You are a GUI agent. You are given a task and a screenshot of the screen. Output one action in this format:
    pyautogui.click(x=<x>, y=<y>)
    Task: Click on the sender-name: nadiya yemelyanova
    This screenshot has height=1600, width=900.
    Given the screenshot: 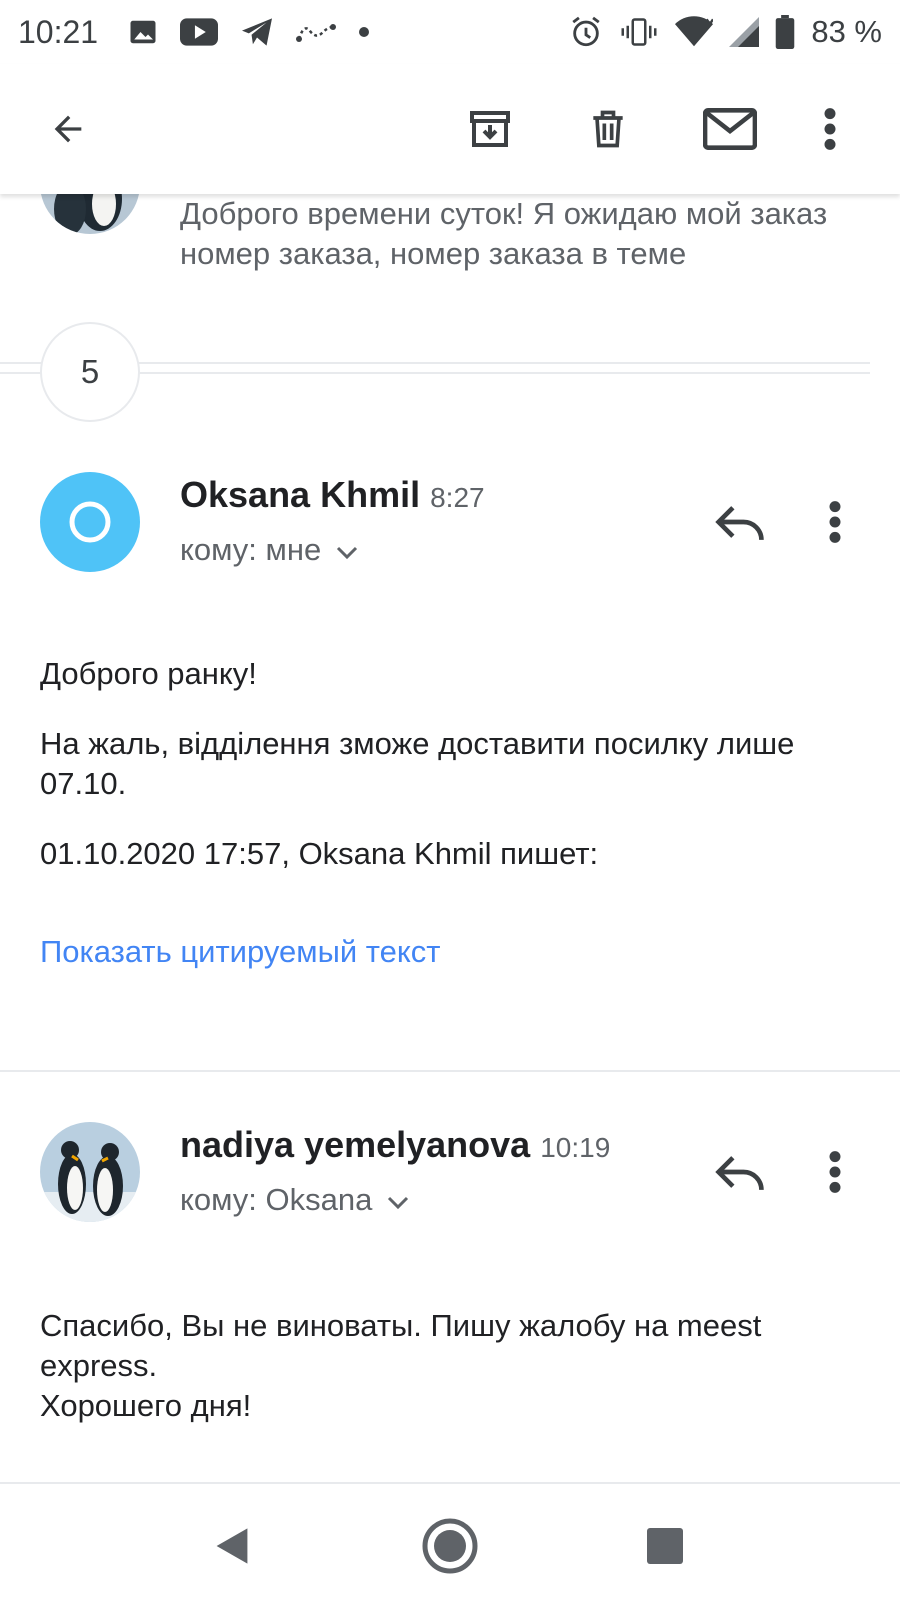 What is the action you would take?
    pyautogui.click(x=355, y=1144)
    